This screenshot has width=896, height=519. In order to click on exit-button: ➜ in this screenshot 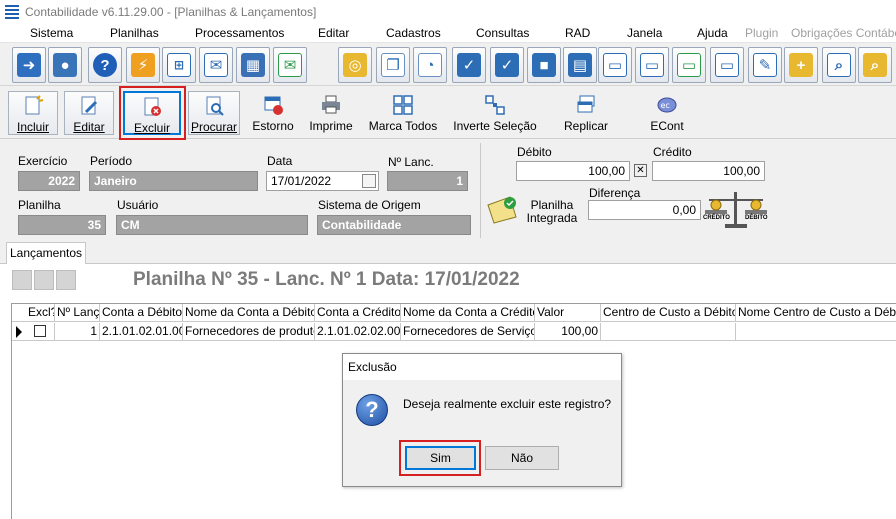, I will do `click(29, 65)`.